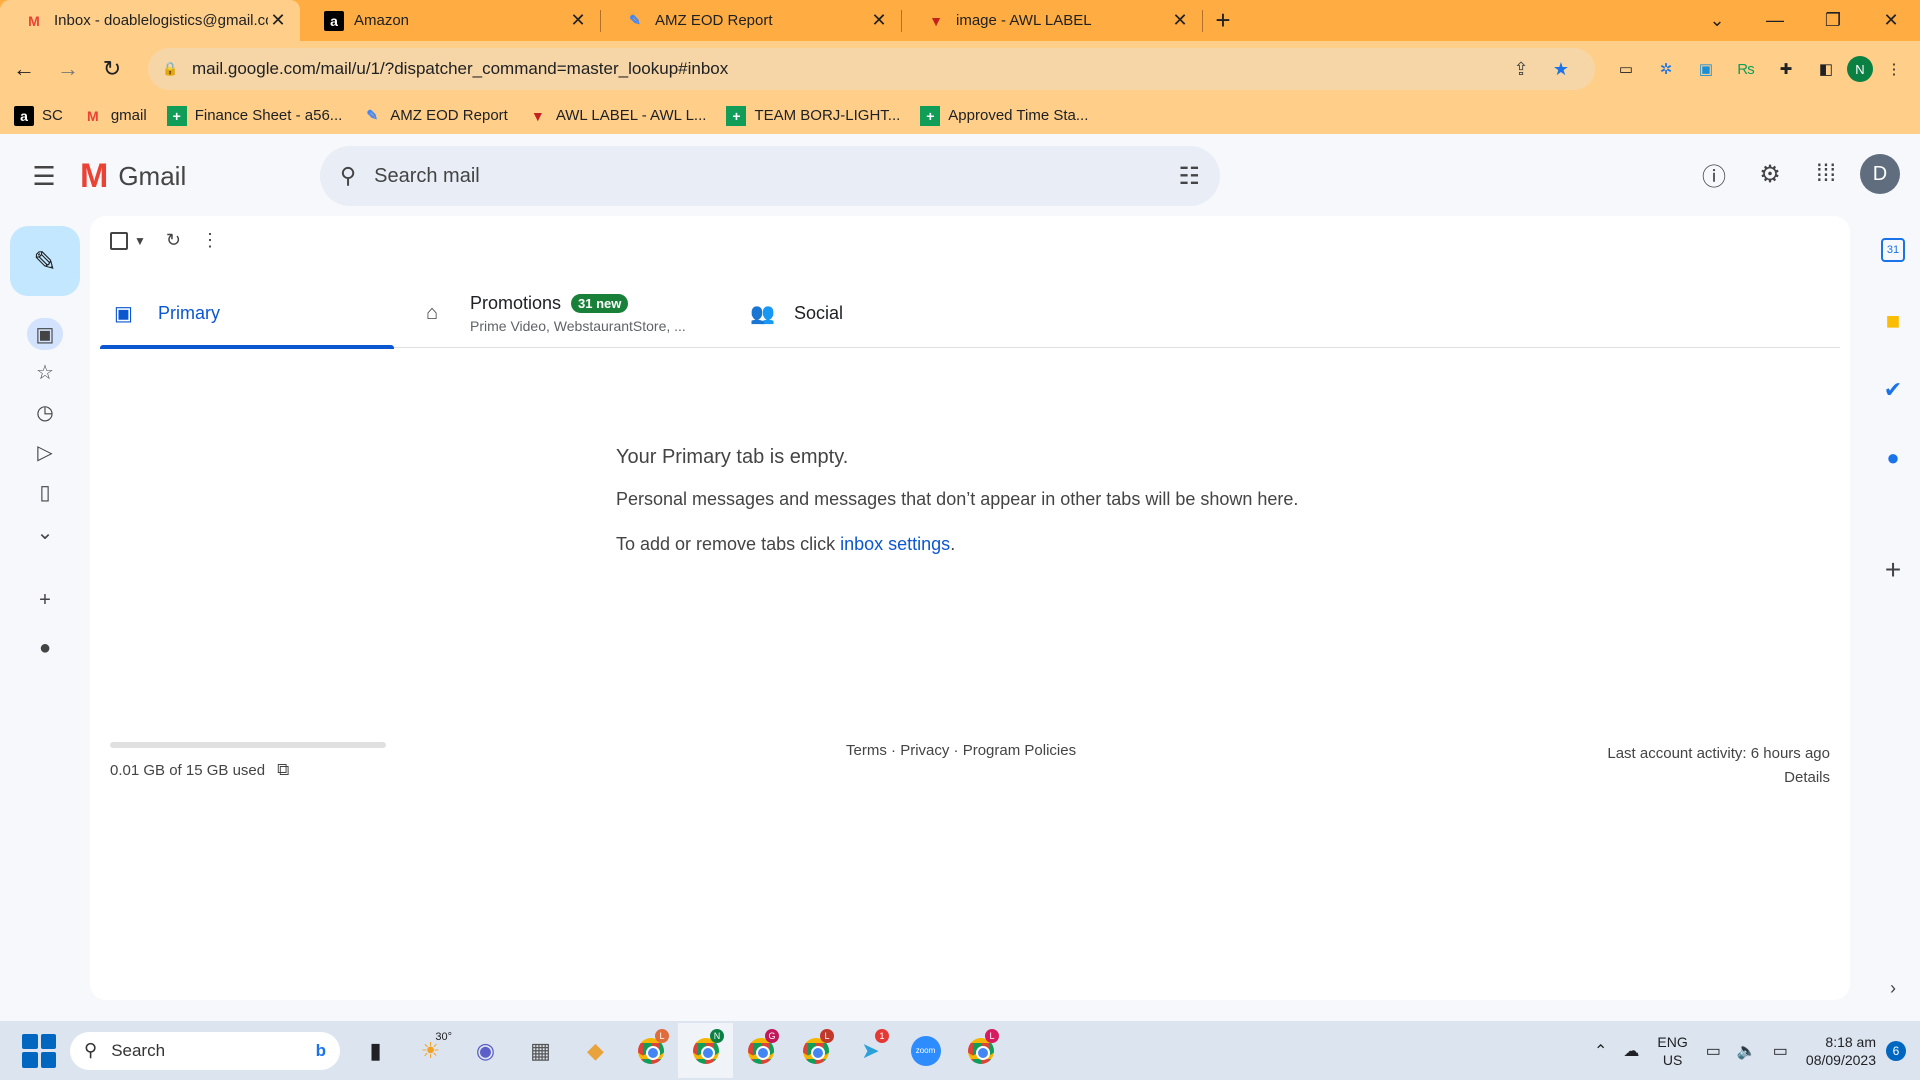 This screenshot has height=1080, width=1920. What do you see at coordinates (1019, 750) in the screenshot?
I see `program-policies-link: Program Policies` at bounding box center [1019, 750].